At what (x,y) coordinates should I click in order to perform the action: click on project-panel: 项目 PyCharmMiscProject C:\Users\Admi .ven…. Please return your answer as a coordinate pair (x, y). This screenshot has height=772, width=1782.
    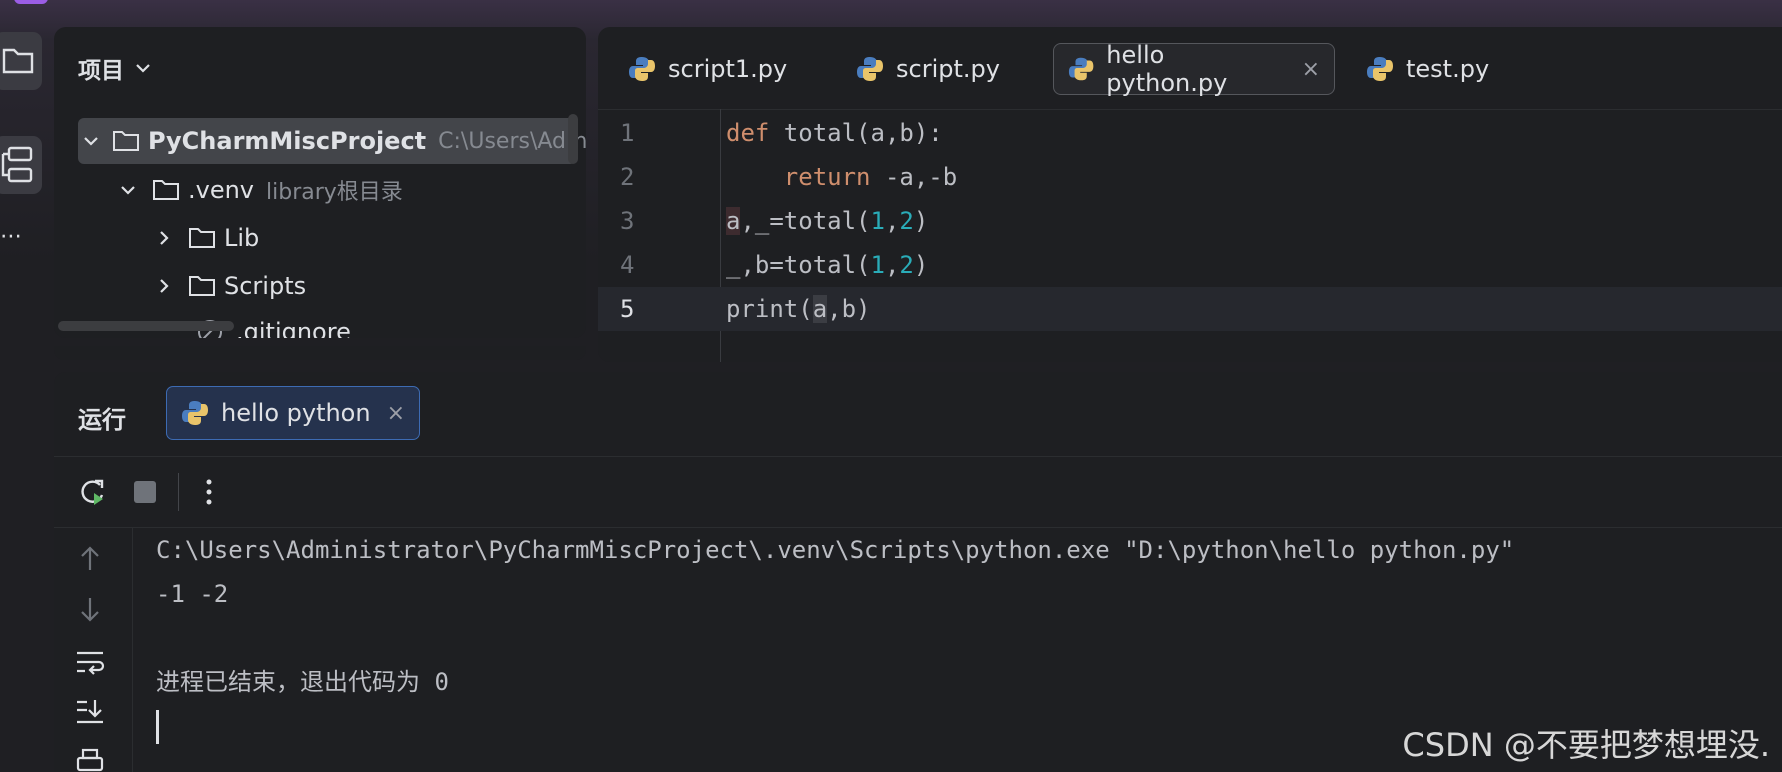
    Looking at the image, I should click on (320, 182).